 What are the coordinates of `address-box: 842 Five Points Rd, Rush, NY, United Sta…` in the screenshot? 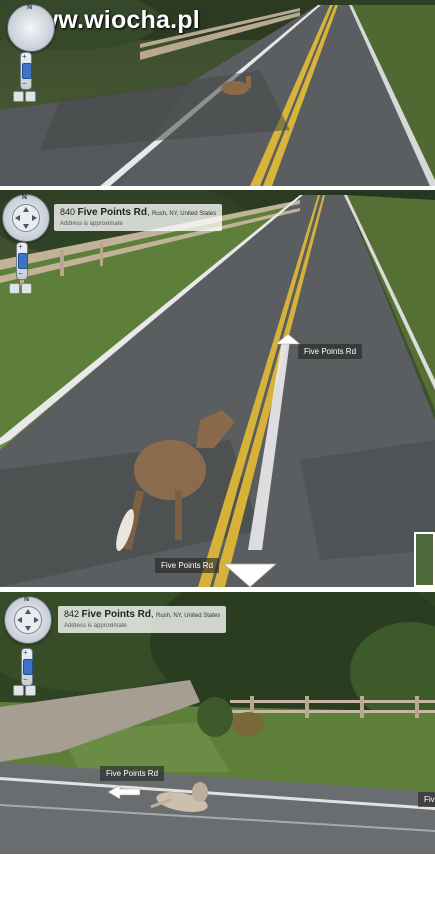 It's located at (142, 619).